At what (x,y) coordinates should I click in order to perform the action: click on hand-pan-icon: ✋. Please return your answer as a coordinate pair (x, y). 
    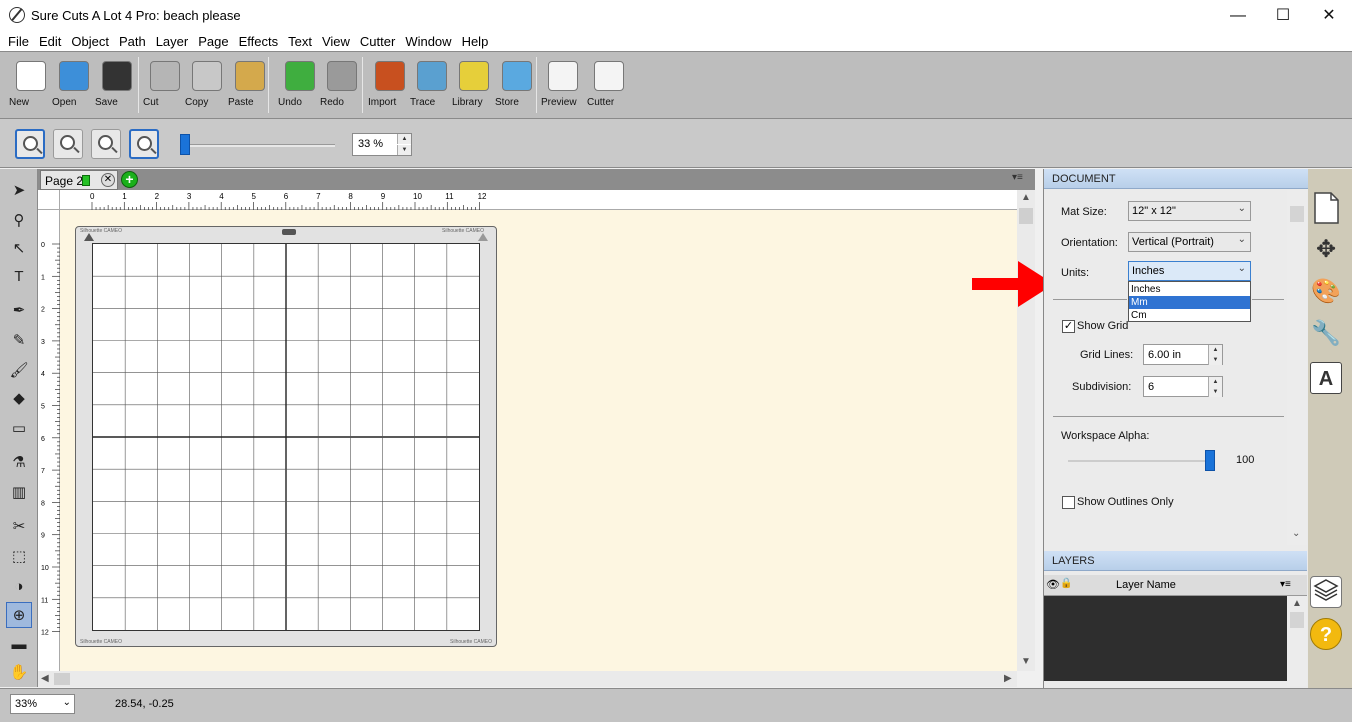
    Looking at the image, I should click on (19, 673).